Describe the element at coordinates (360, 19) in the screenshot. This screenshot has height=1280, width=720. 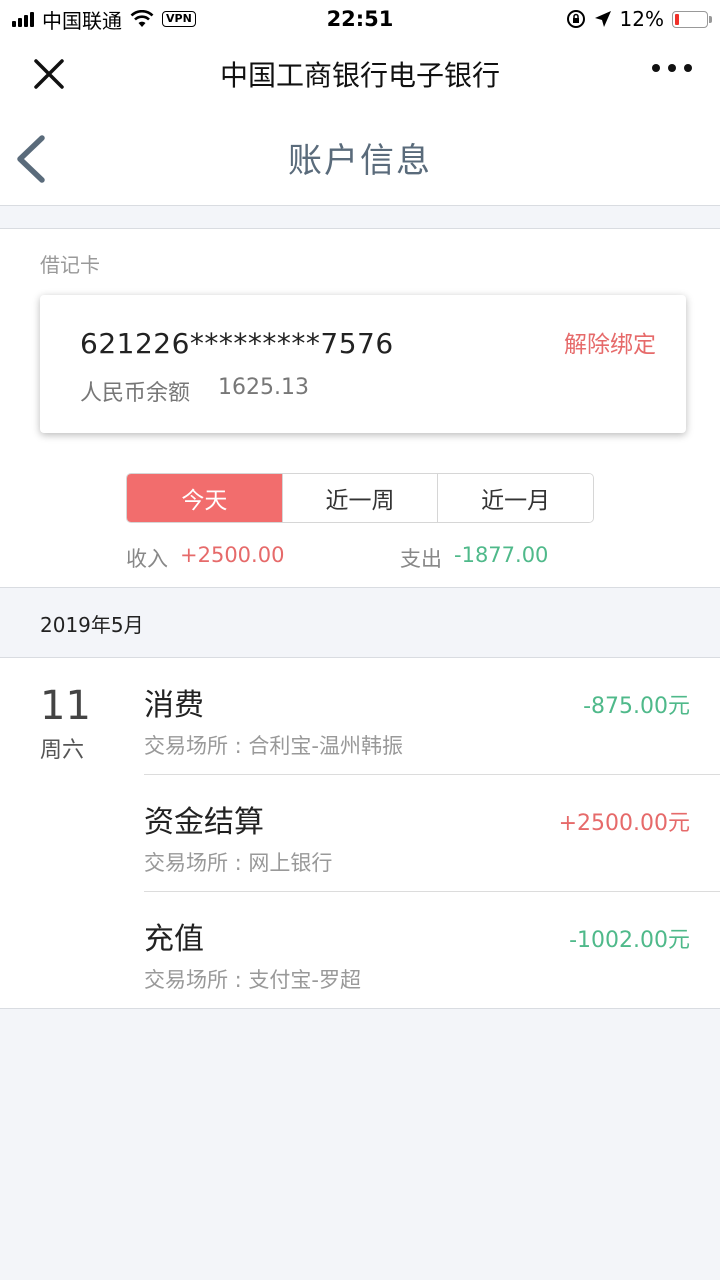
I see `status-bar: 中国联通 VPN 22:51 12%` at that location.